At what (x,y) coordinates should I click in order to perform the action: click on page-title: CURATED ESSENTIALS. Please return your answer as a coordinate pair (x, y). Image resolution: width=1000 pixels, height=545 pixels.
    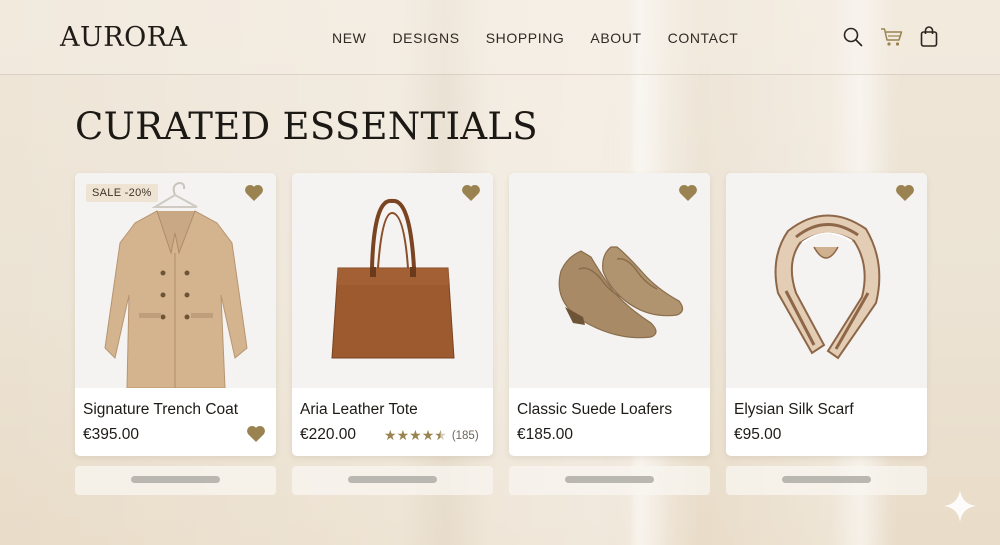
    Looking at the image, I should click on (306, 126).